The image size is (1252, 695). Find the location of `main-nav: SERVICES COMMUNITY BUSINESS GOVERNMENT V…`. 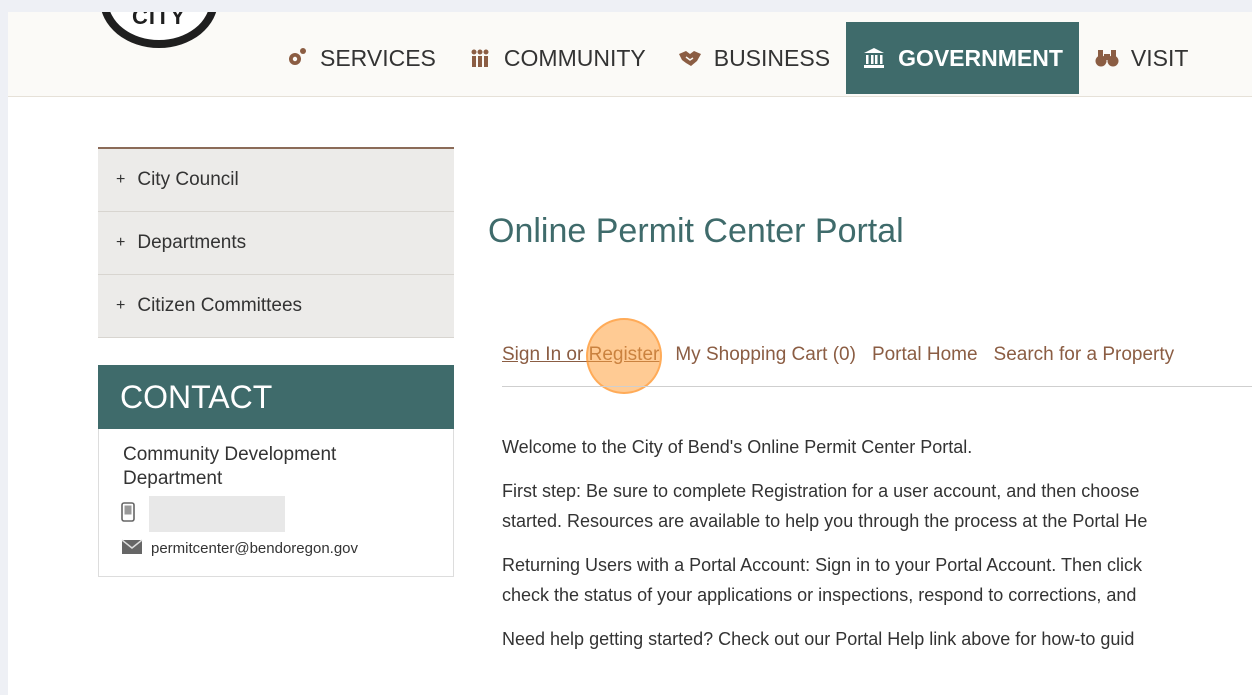

main-nav: SERVICES COMMUNITY BUSINESS GOVERNMENT V… is located at coordinates (736, 59).